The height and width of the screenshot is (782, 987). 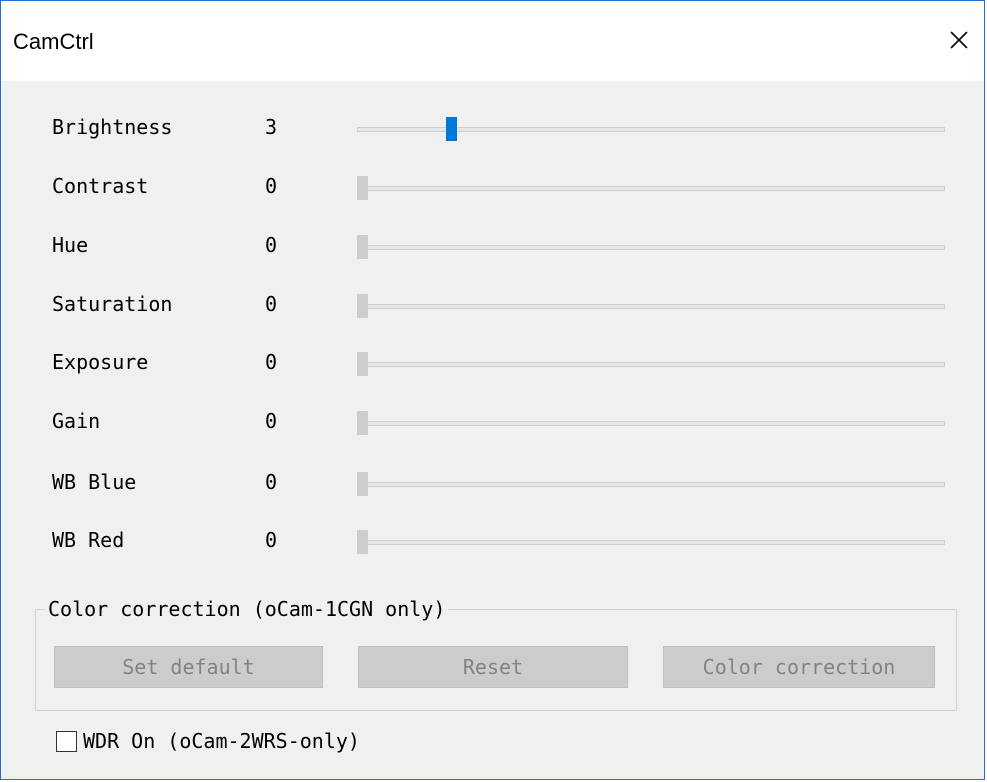 What do you see at coordinates (271, 540) in the screenshot?
I see `wb-red-value: 0` at bounding box center [271, 540].